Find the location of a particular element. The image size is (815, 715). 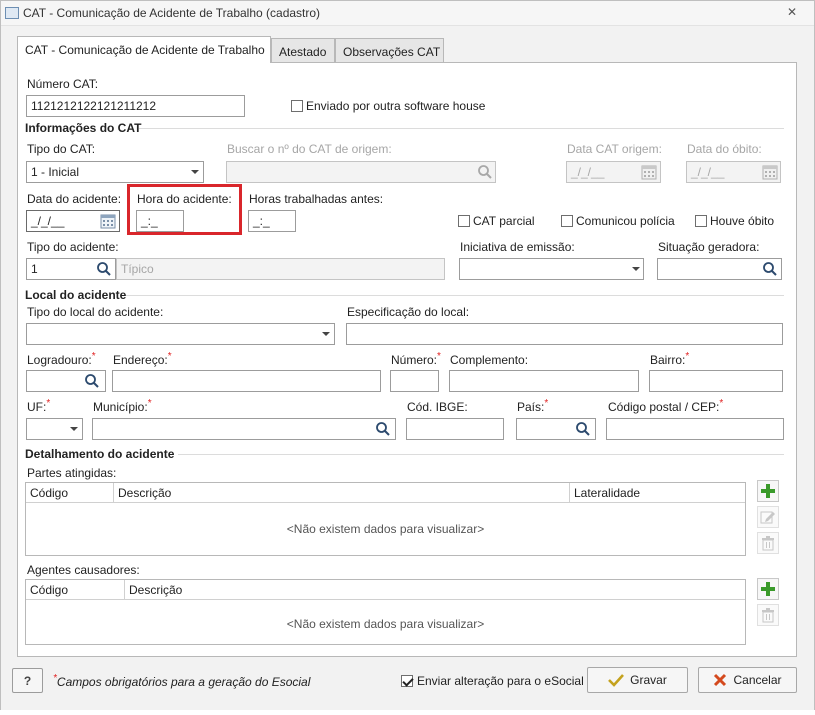

endereco-label: Endereço:* is located at coordinates (142, 359).